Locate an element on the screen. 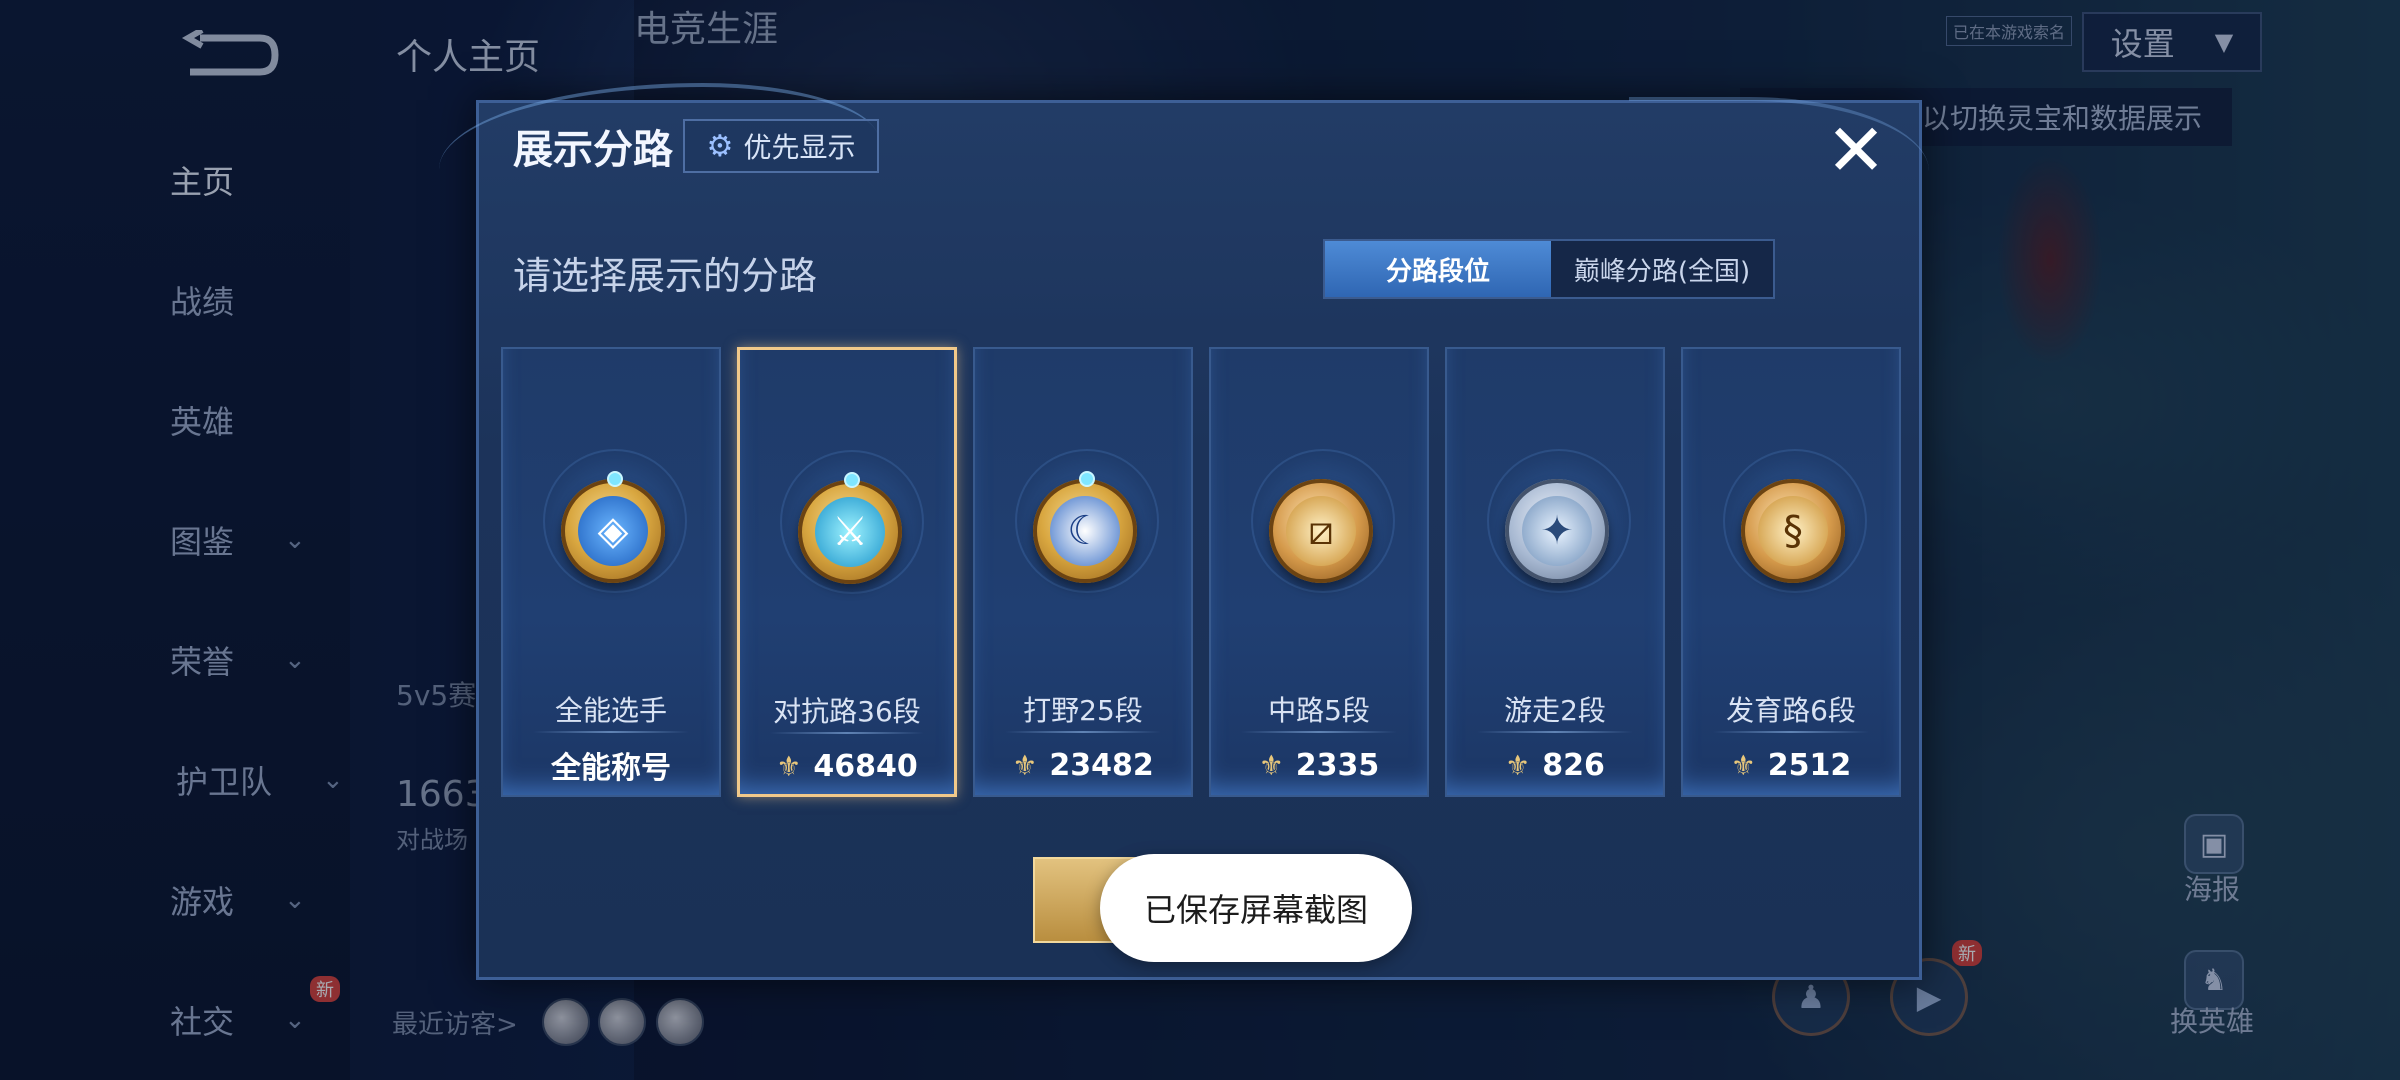 The height and width of the screenshot is (1080, 2400). score-value: 46840 is located at coordinates (865, 766).